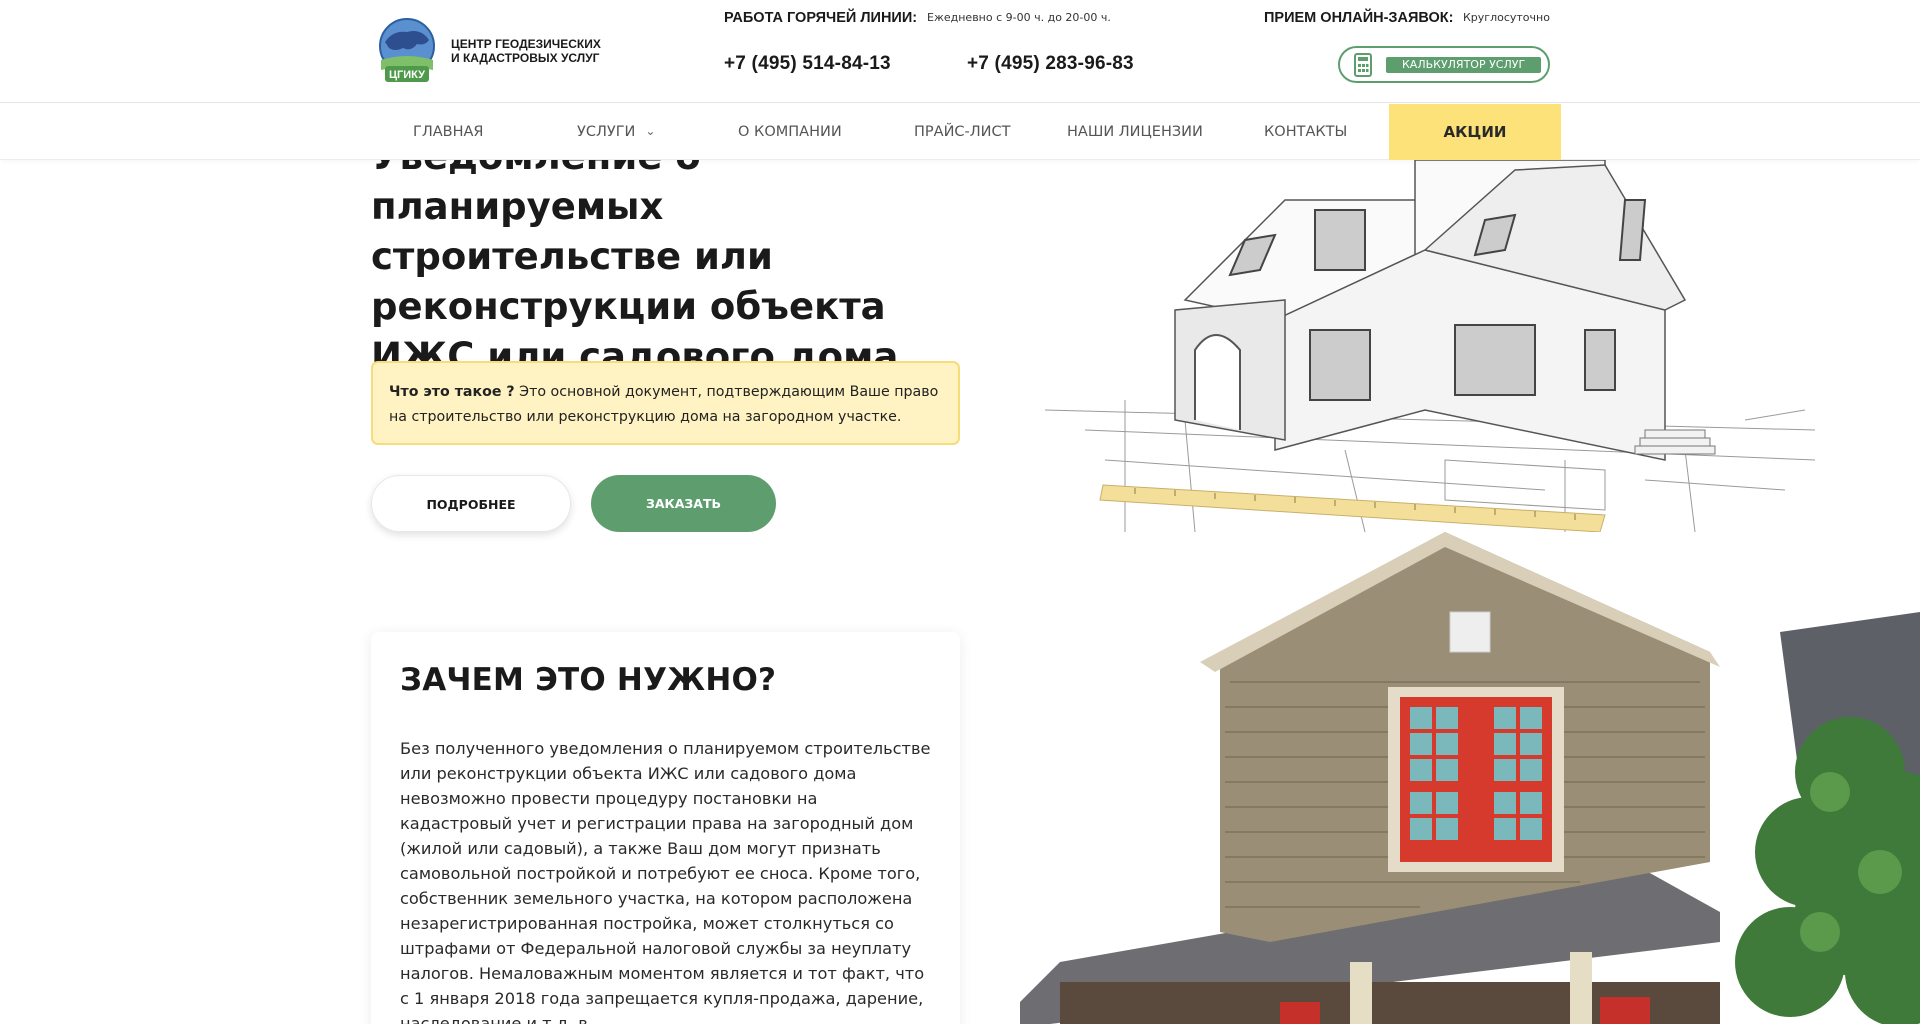 The width and height of the screenshot is (1920, 1024). What do you see at coordinates (1050, 64) in the screenshot?
I see `phone-link-2: +7 (495) 283-96-83` at bounding box center [1050, 64].